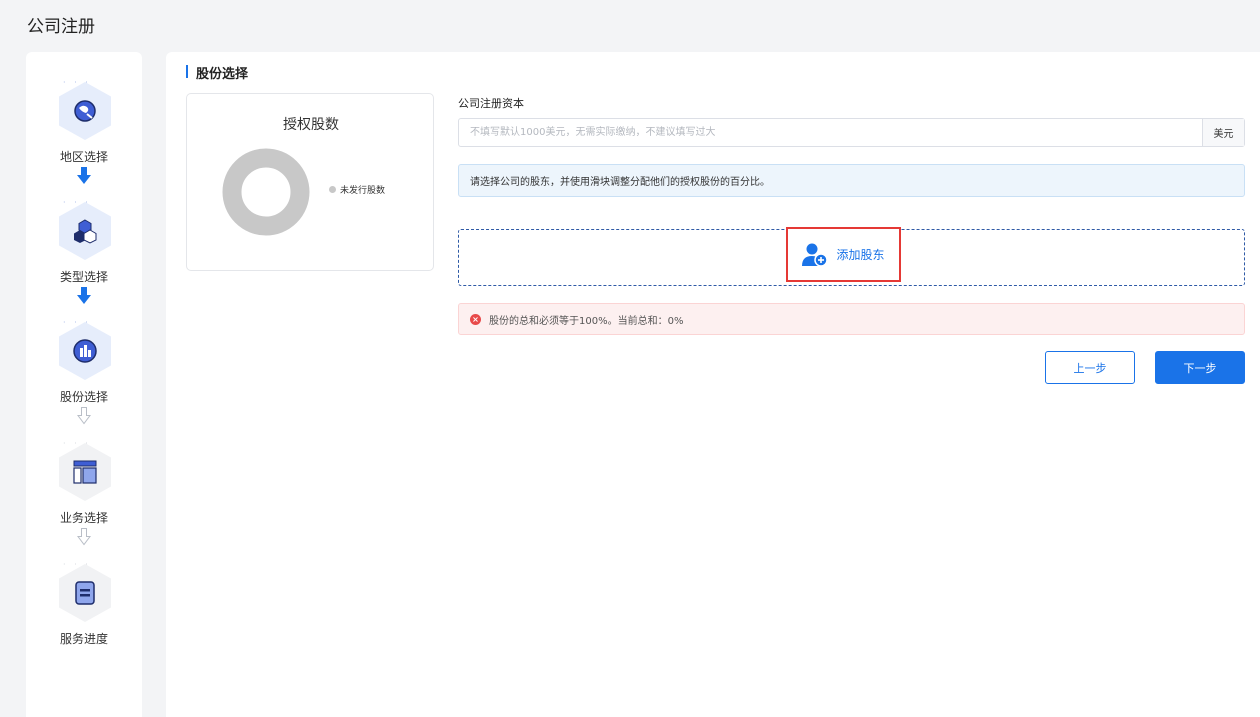 The height and width of the screenshot is (717, 1260). I want to click on page-title: 公司注册, so click(61, 27).